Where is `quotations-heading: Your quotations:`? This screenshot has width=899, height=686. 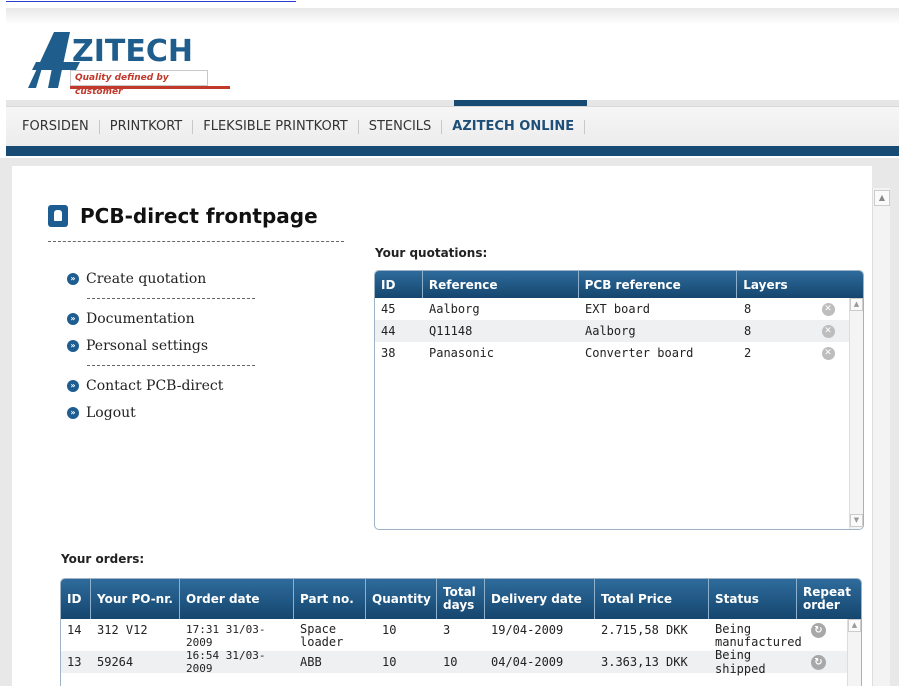 quotations-heading: Your quotations: is located at coordinates (431, 253).